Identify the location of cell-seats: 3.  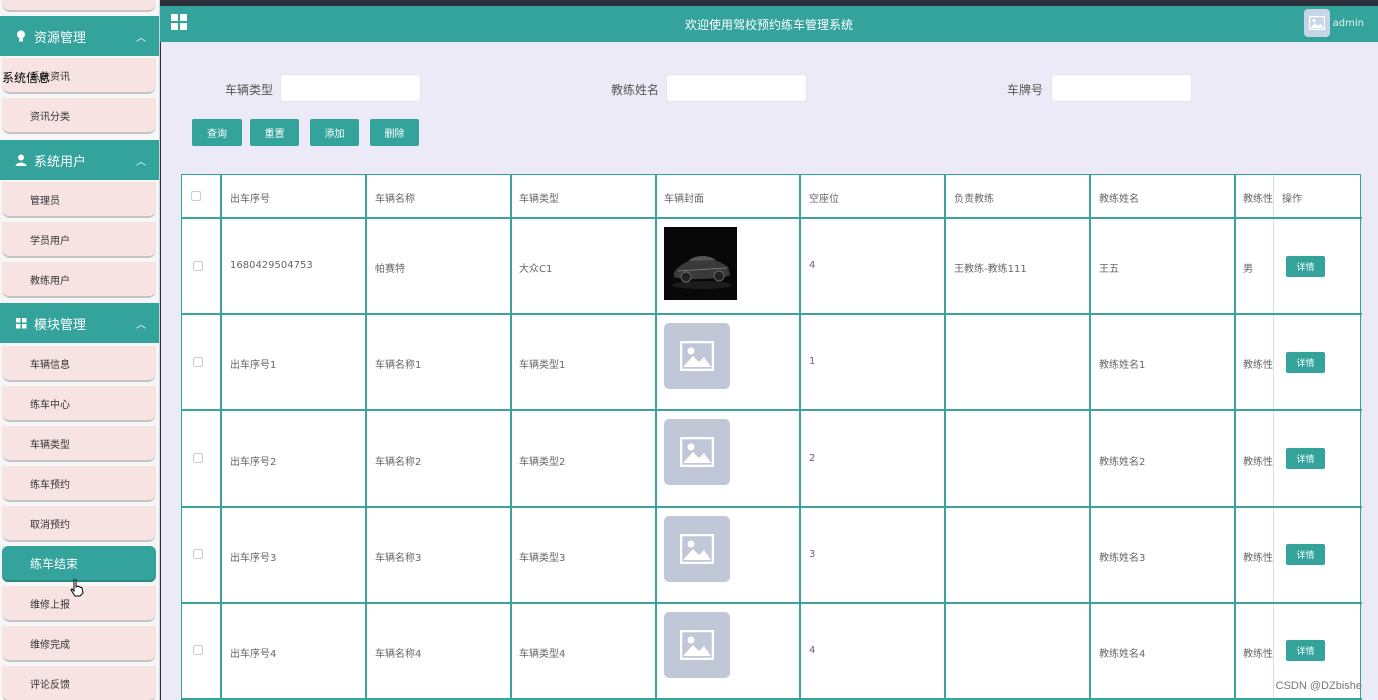
(812, 554).